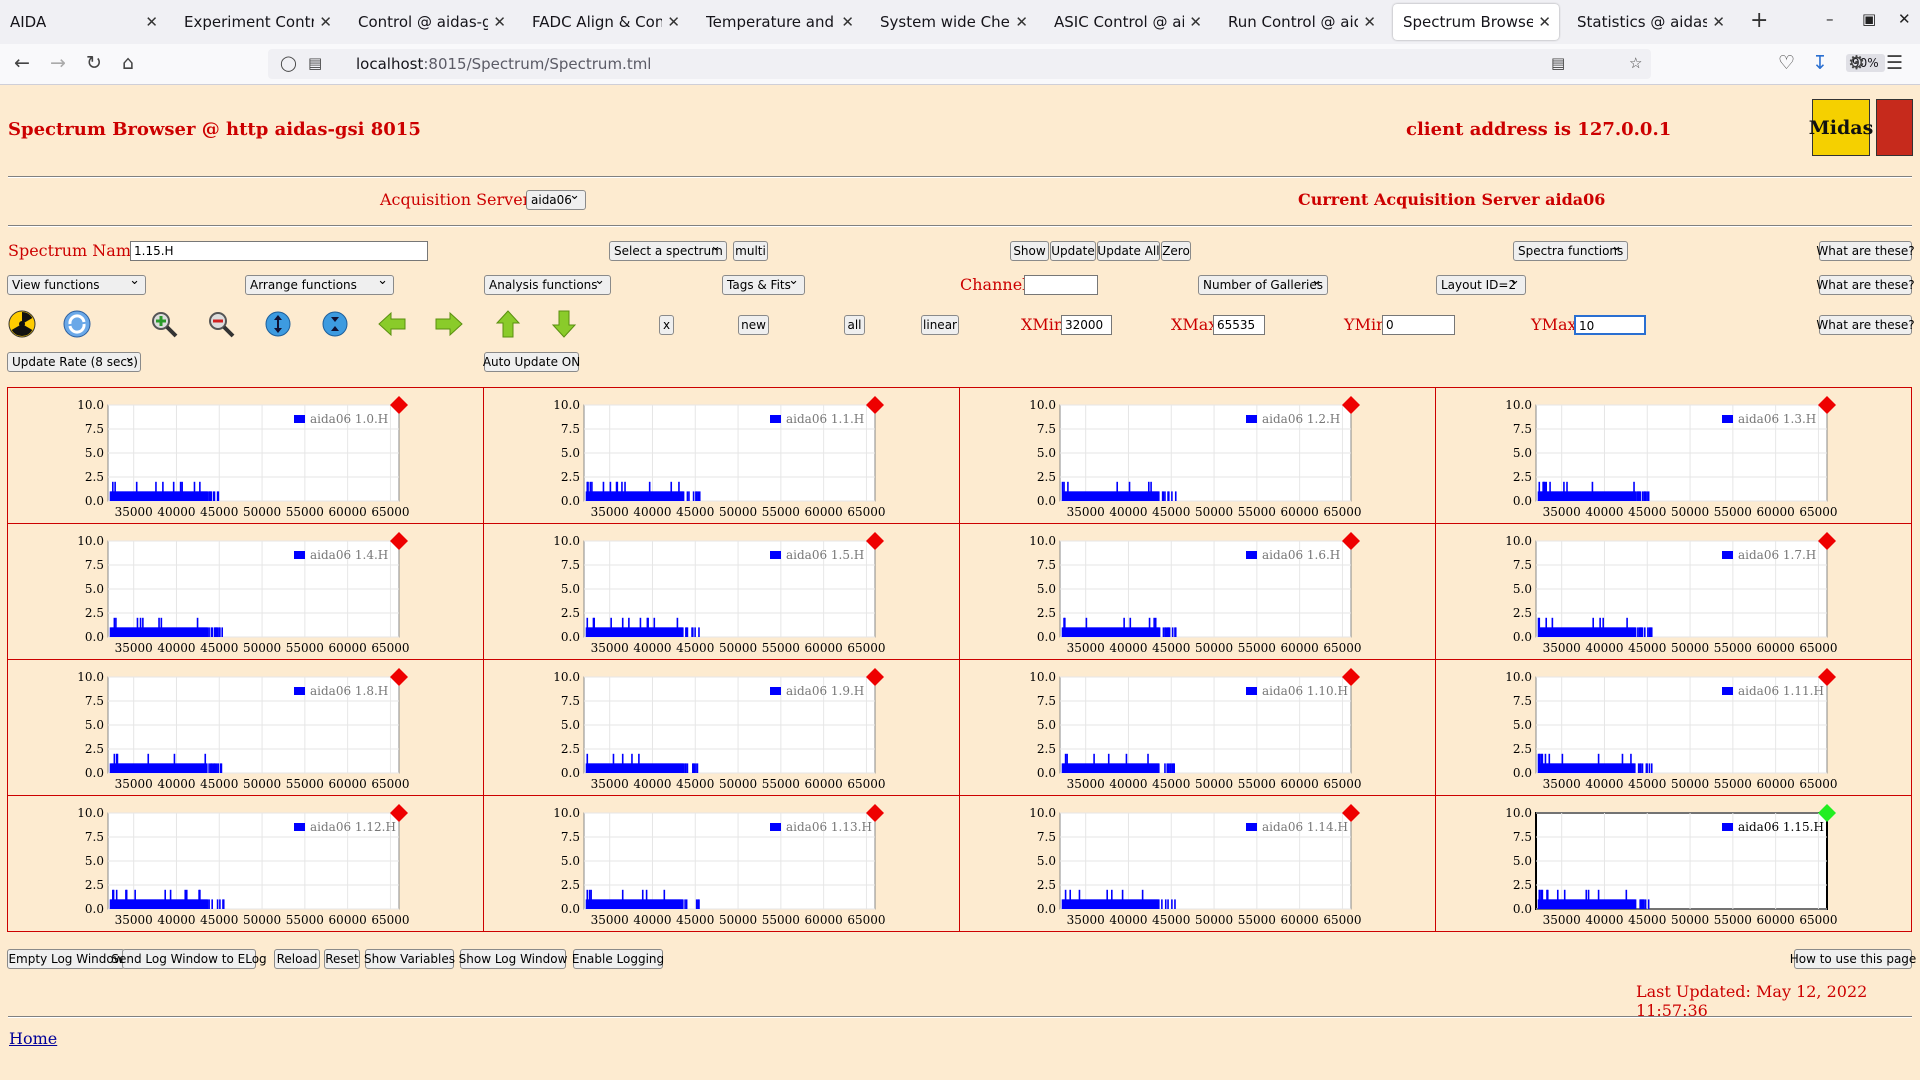  Describe the element at coordinates (392, 324) in the screenshot. I see `arrow-left-icon` at that location.